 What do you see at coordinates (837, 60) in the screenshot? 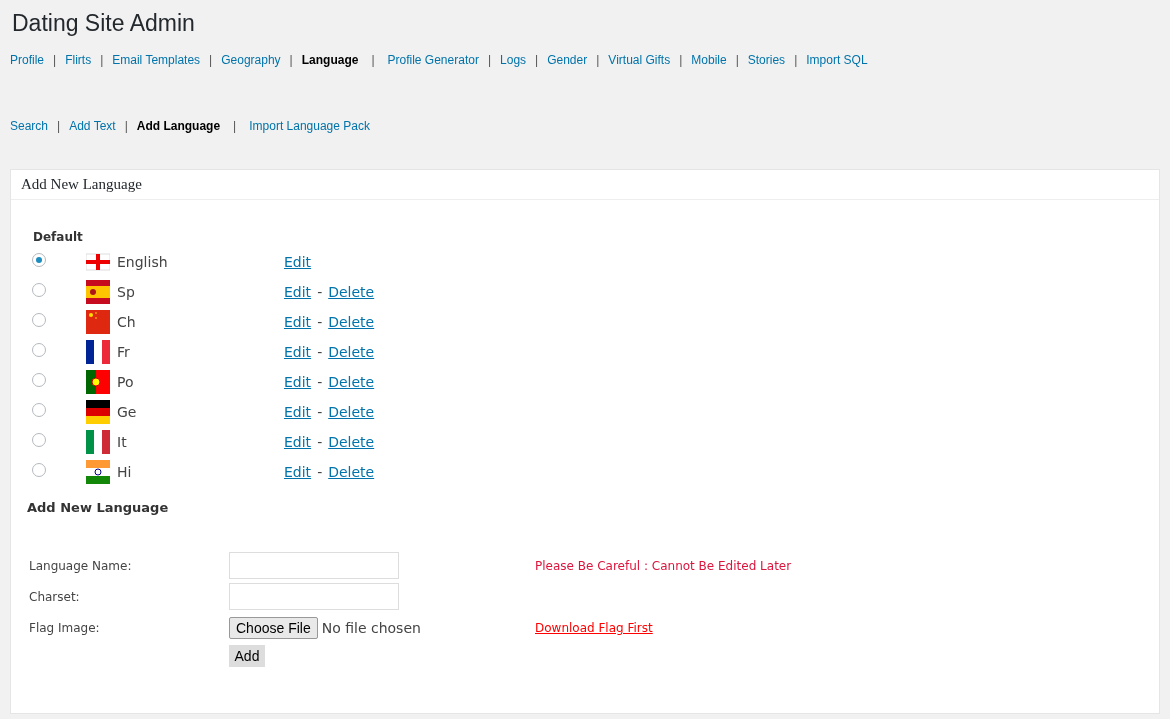
I see `nav-link: Import SQL` at bounding box center [837, 60].